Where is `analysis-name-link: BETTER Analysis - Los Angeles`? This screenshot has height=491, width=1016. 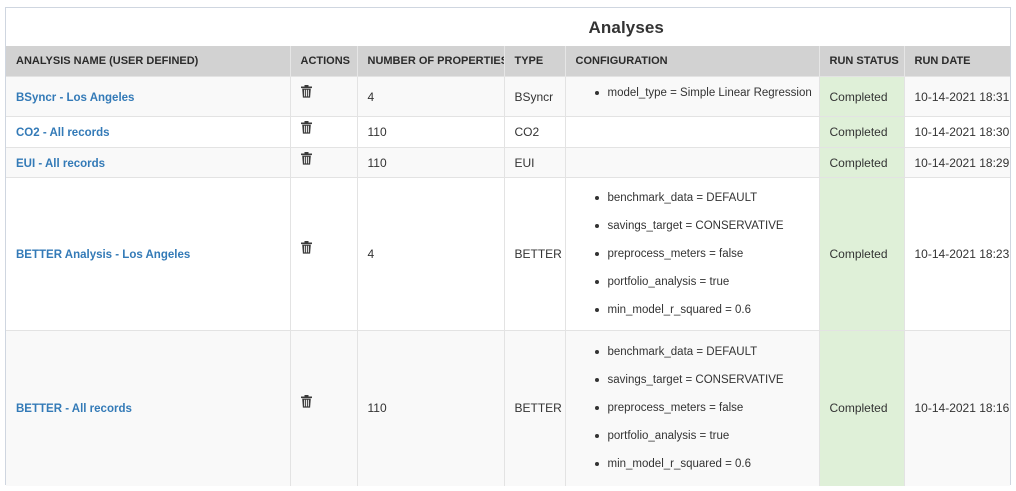 analysis-name-link: BETTER Analysis - Los Angeles is located at coordinates (103, 255).